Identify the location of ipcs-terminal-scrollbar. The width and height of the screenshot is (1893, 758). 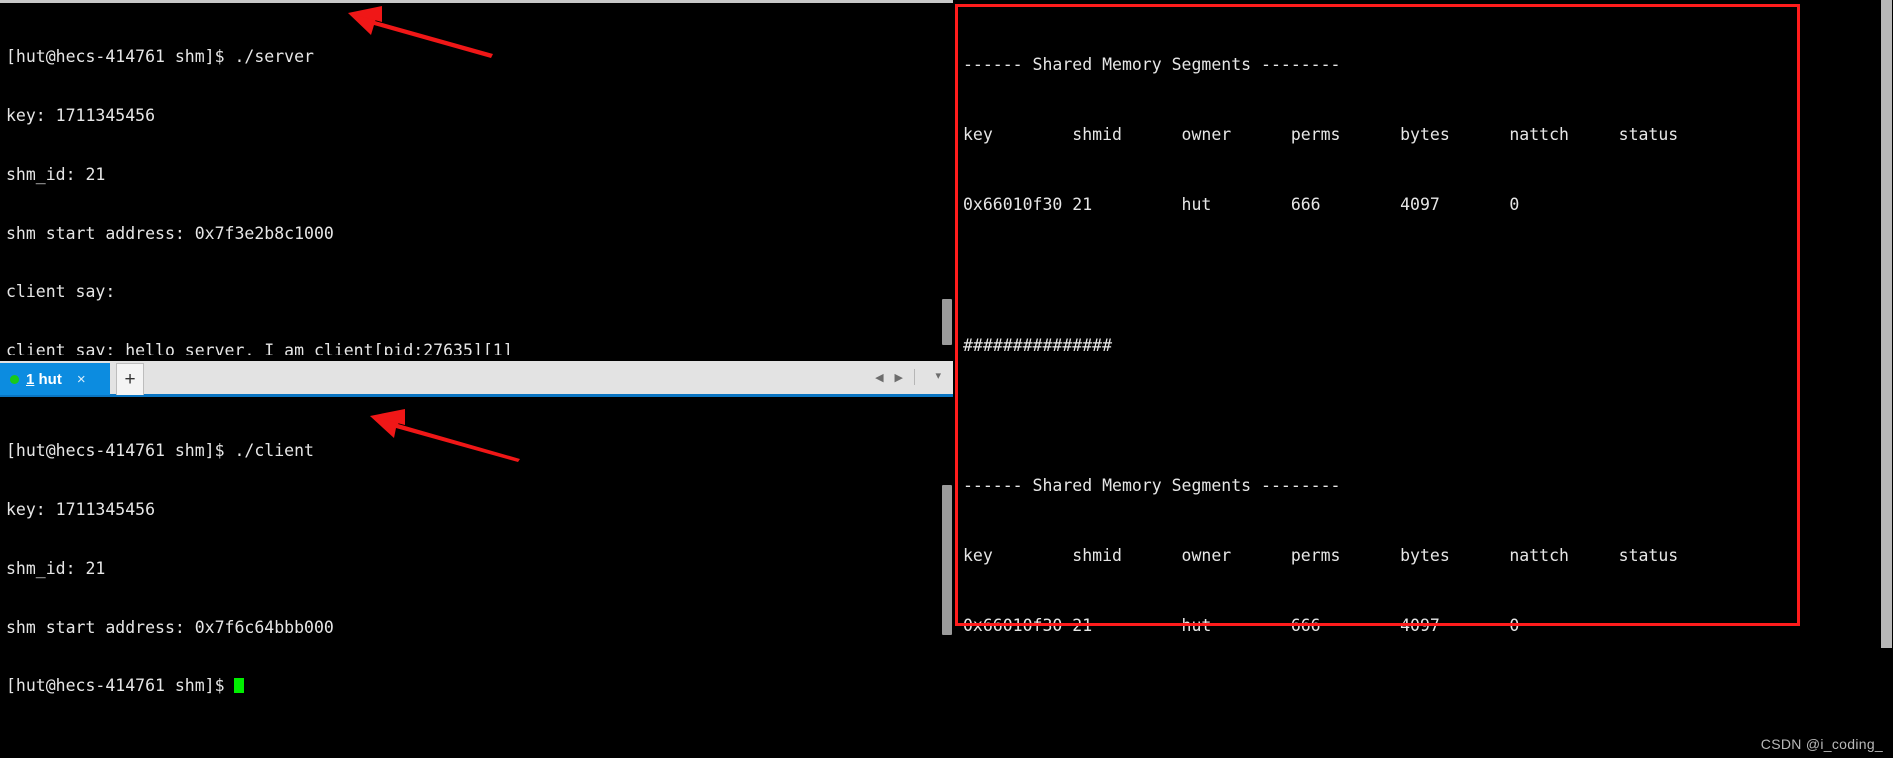
(1886, 379).